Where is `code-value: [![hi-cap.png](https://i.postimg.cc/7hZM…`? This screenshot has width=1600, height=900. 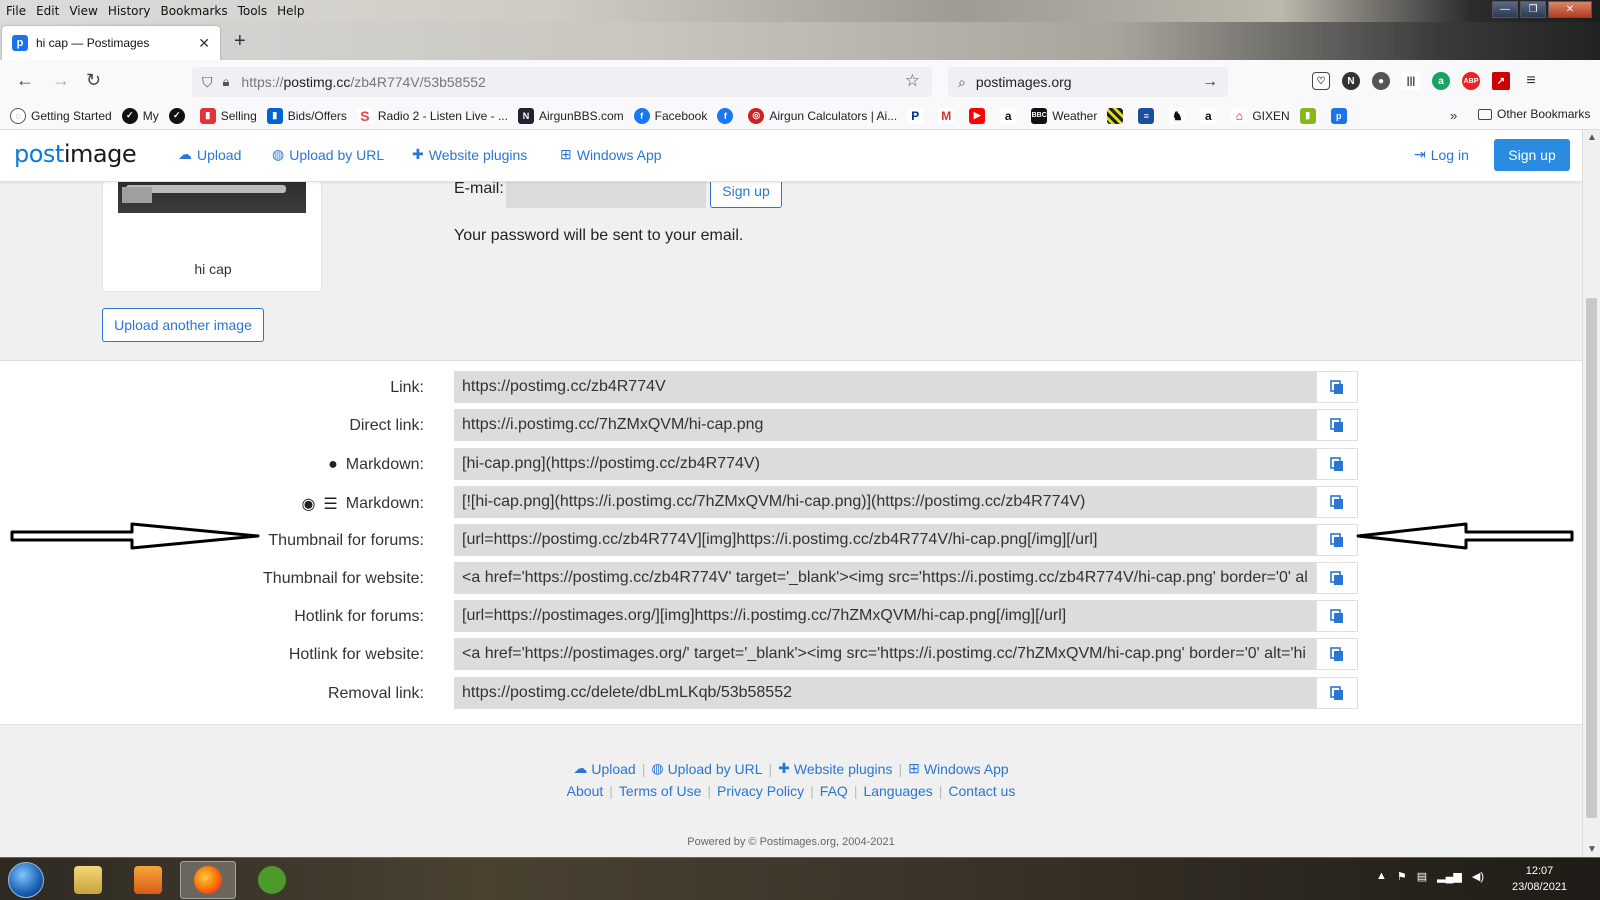
code-value: [![hi-cap.png](https://i.postimg.cc/7hZM… is located at coordinates (885, 502).